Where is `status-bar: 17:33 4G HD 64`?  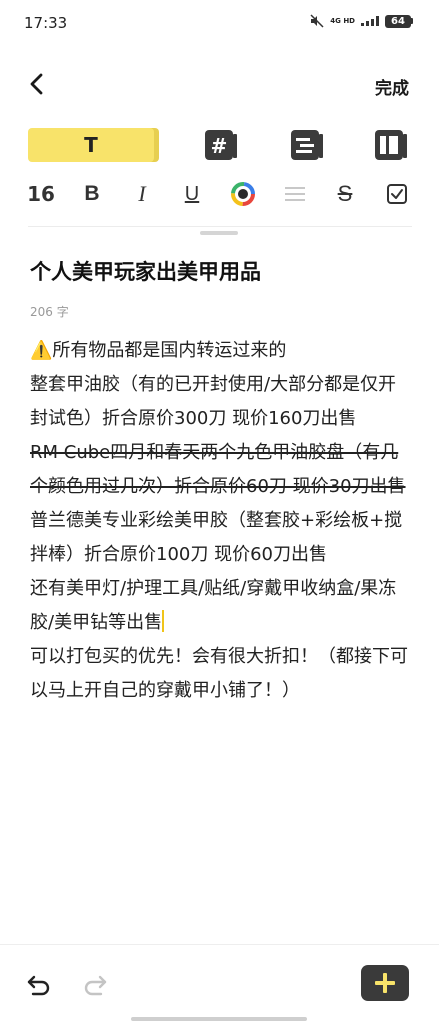 status-bar: 17:33 4G HD 64 is located at coordinates (219, 24).